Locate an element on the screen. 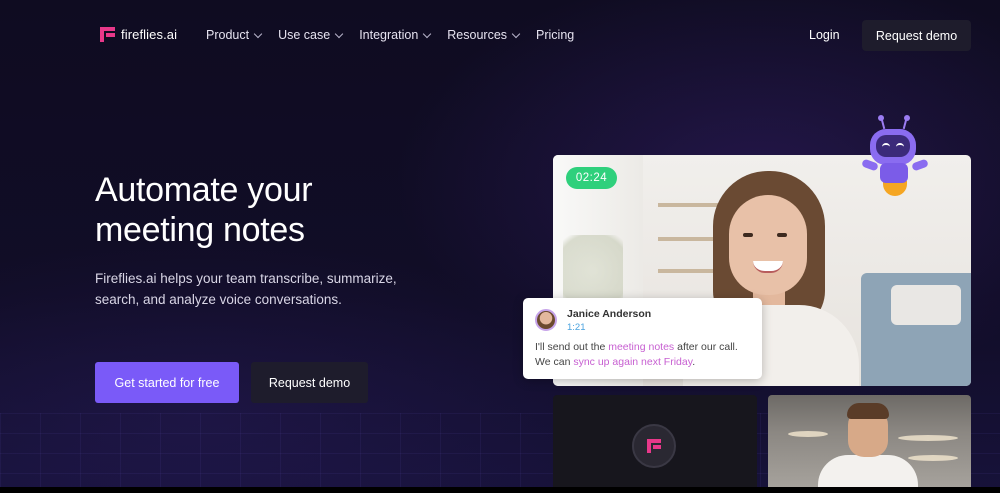  transcript-line-2: We can sync up again next Friday. is located at coordinates (615, 362).